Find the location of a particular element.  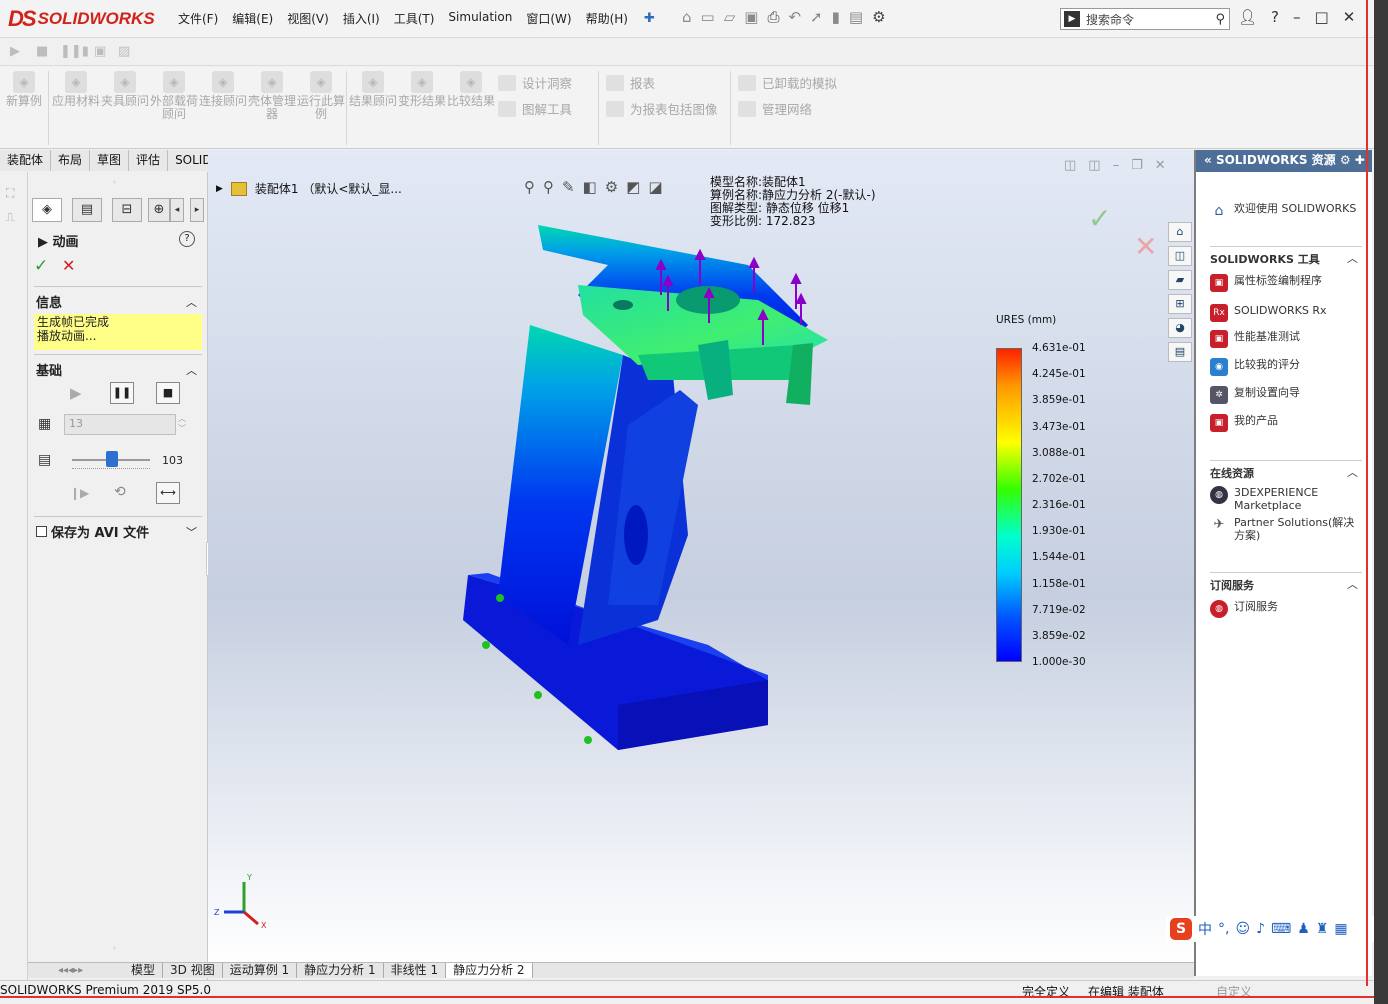

user-profile-icon: ♟ is located at coordinates (1303, 929).